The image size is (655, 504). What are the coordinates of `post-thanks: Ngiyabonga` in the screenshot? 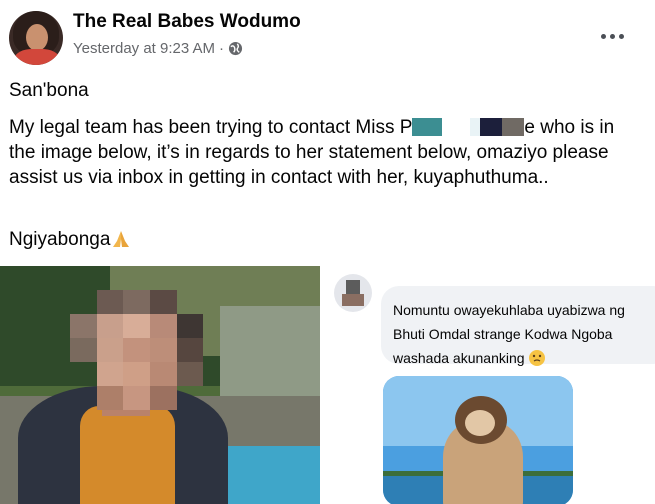 It's located at (70, 239).